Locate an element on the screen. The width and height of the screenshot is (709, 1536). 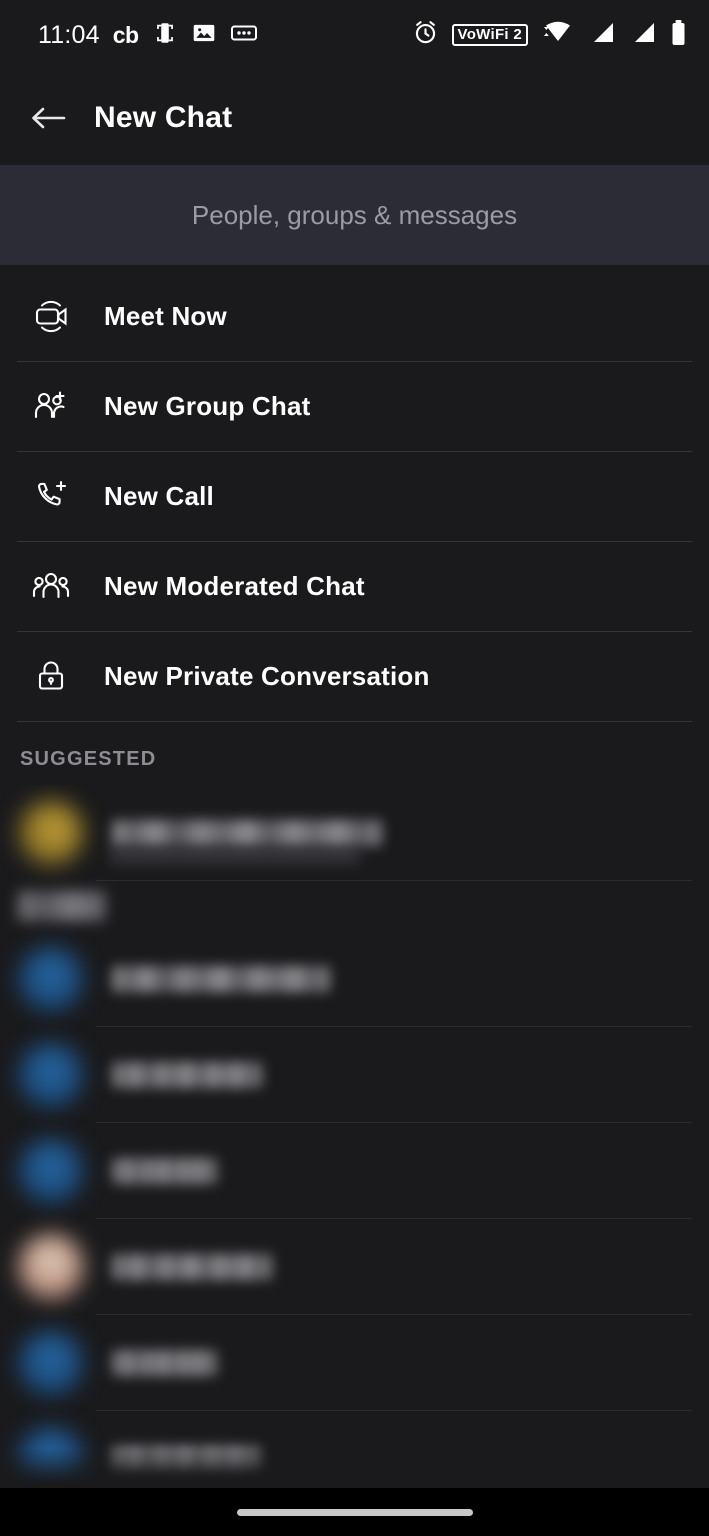
battery-icon is located at coordinates (678, 35).